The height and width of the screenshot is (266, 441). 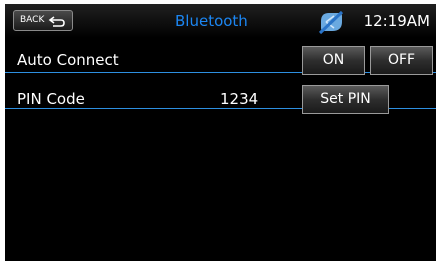 I want to click on clock: 12:19AM, so click(x=396, y=21).